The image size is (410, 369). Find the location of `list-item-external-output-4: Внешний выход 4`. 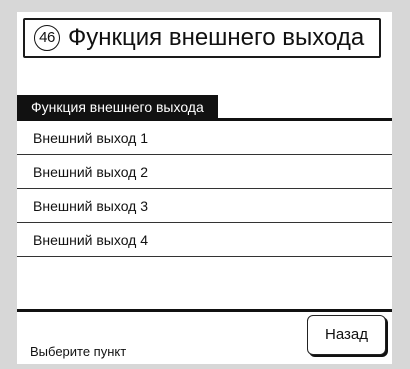

list-item-external-output-4: Внешний выход 4 is located at coordinates (204, 240).